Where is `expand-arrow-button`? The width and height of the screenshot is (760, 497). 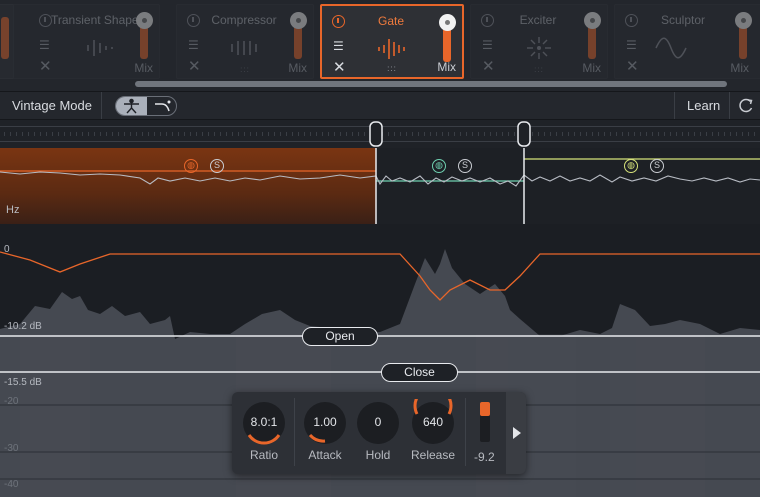 expand-arrow-button is located at coordinates (516, 433).